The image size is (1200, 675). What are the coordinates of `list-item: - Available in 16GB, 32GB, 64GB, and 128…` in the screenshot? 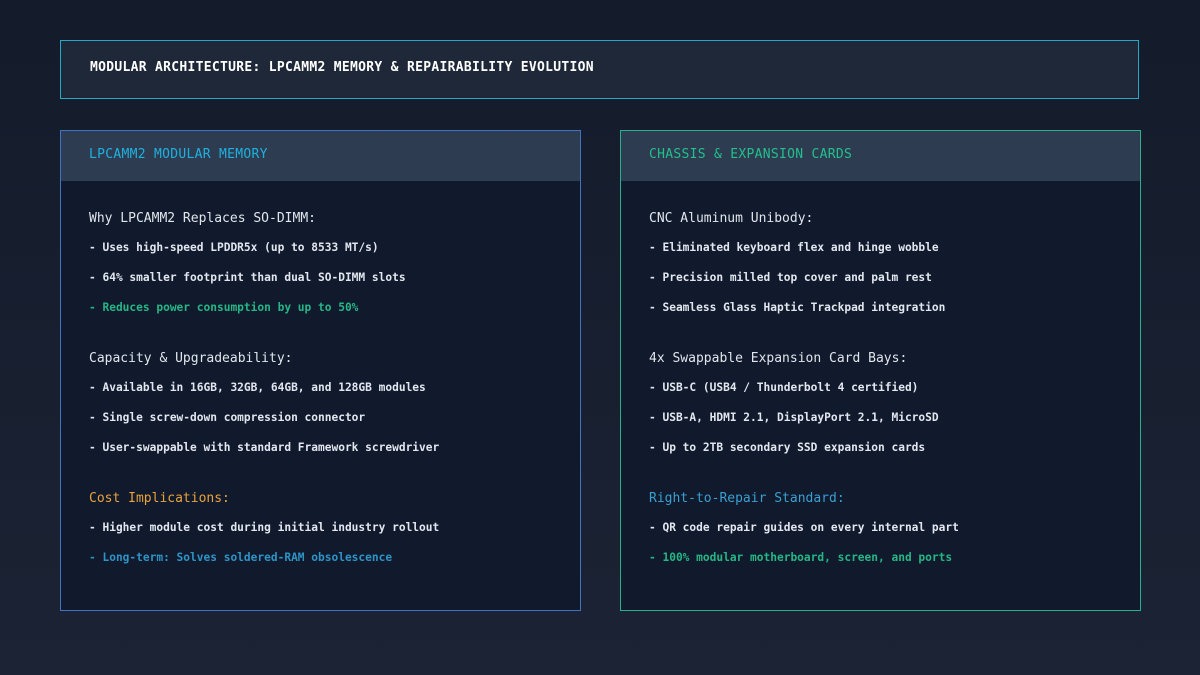 It's located at (257, 387).